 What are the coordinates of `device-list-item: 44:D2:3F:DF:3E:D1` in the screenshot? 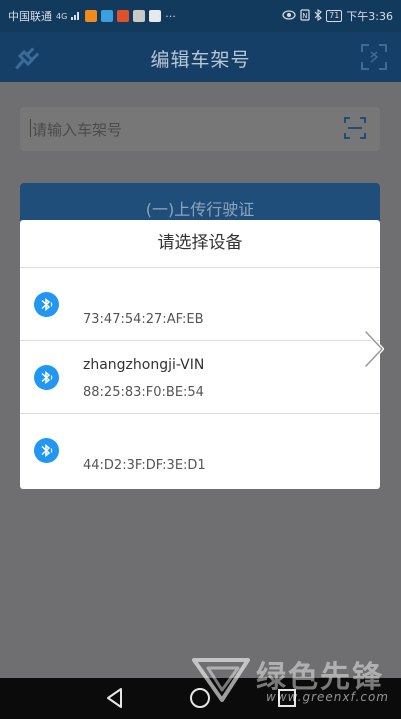 It's located at (200, 450).